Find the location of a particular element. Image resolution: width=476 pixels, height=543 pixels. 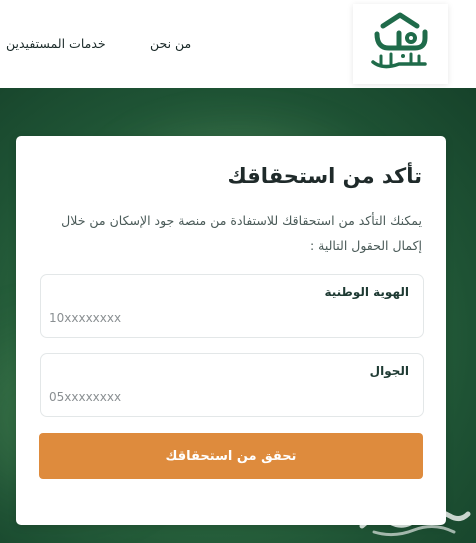

jood-eskan-logo is located at coordinates (400, 44).